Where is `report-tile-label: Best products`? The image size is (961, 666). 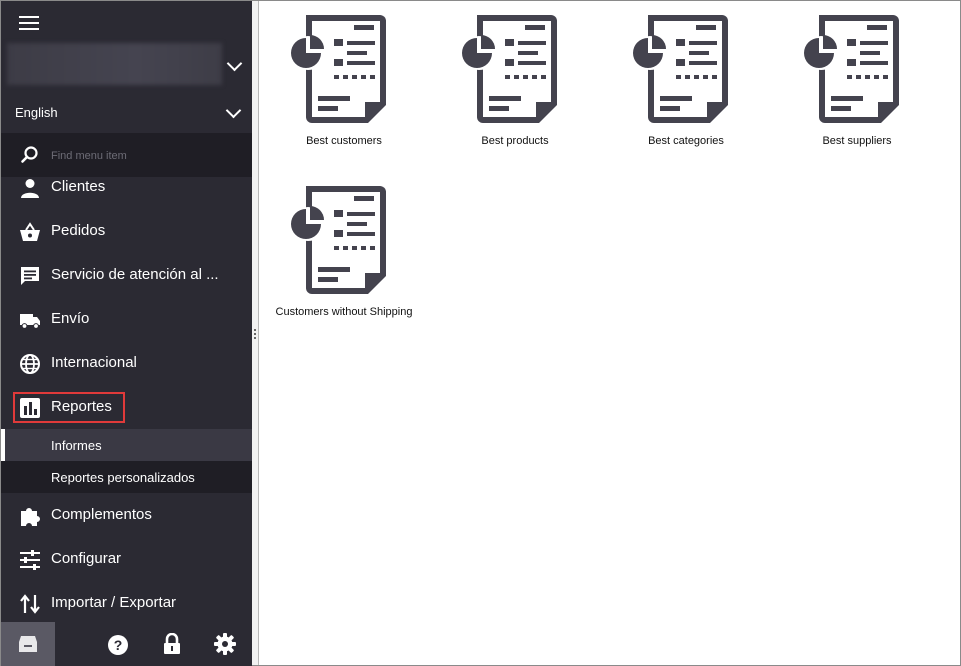
report-tile-label: Best products is located at coordinates (515, 141).